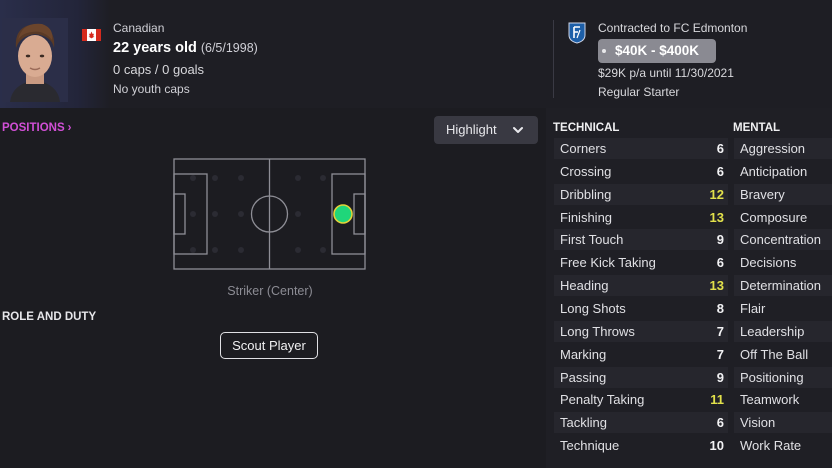 Image resolution: width=832 pixels, height=468 pixels. Describe the element at coordinates (69, 128) in the screenshot. I see `chevron-right-icon: ›` at that location.